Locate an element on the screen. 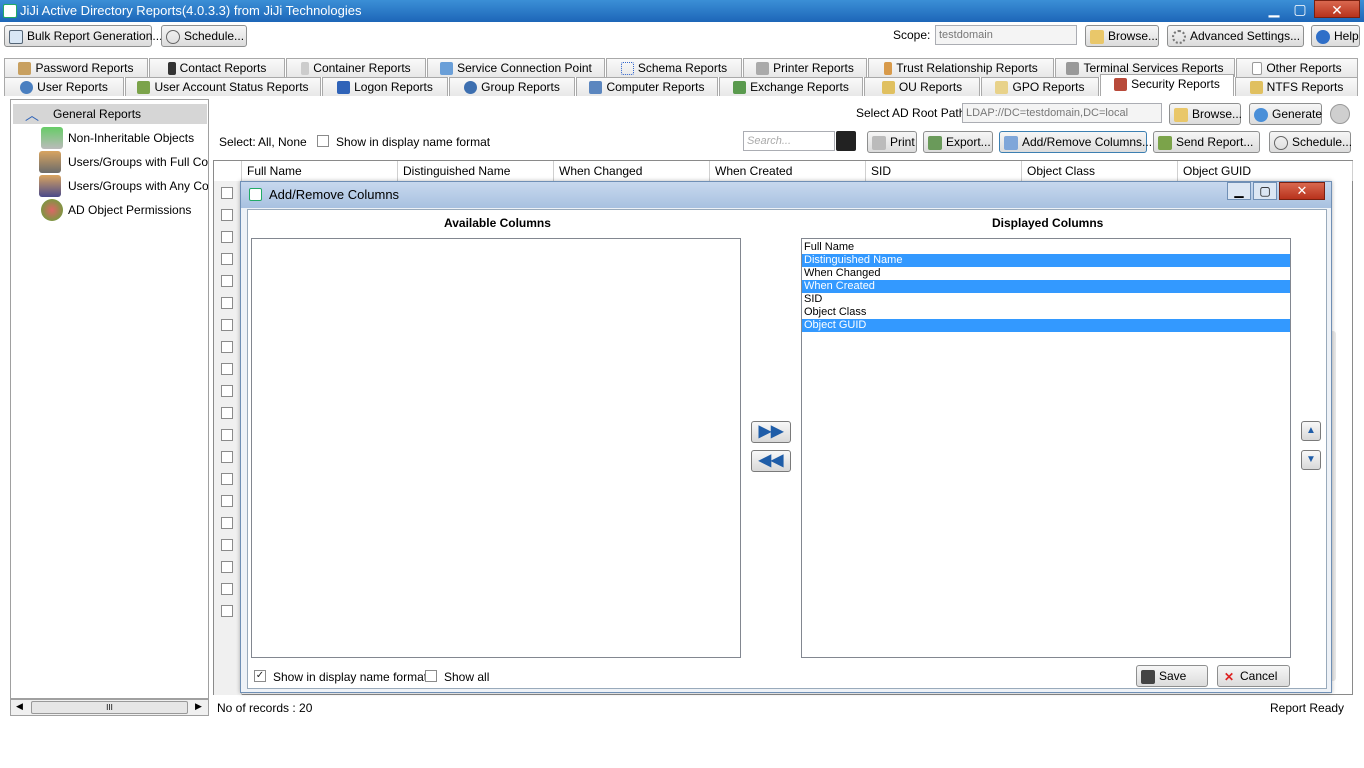  stop-icon is located at coordinates (1340, 114).